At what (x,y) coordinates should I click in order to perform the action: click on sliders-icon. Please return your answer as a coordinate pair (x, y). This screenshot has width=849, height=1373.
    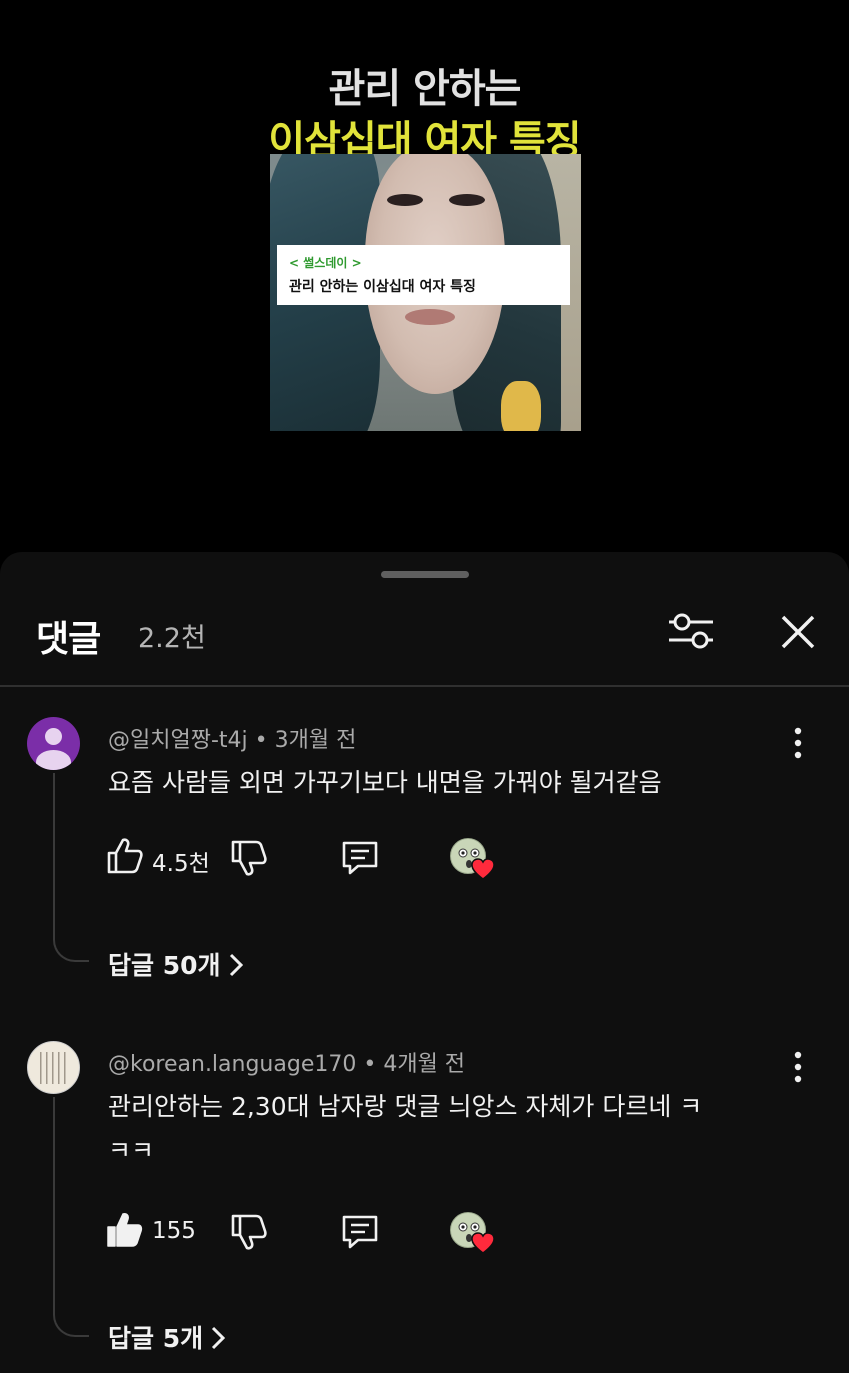
    Looking at the image, I should click on (691, 631).